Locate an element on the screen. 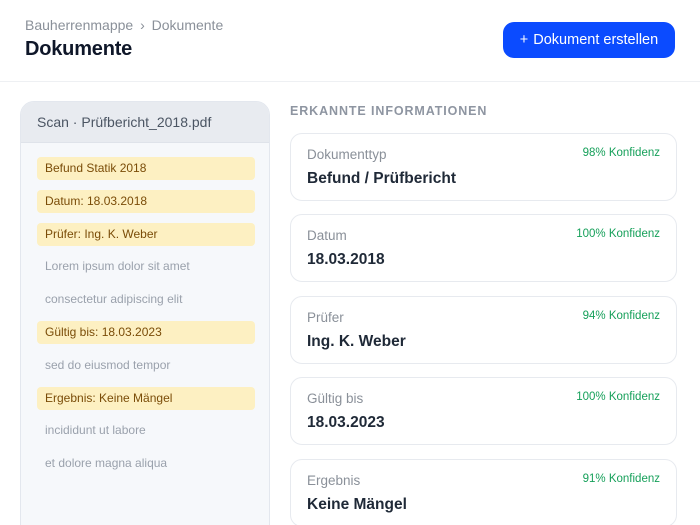  create-document-label: Dokument erstellen is located at coordinates (596, 40).